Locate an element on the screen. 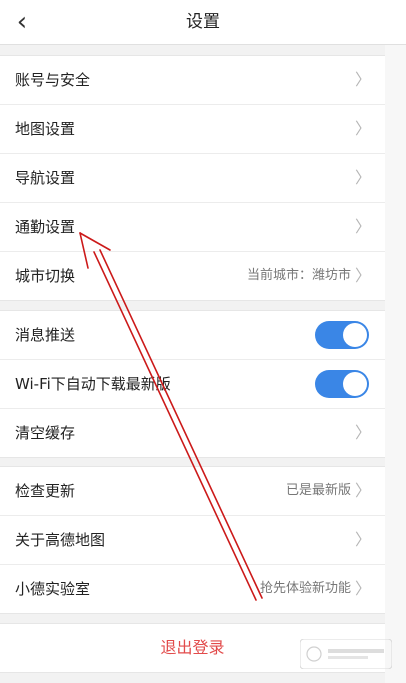 This screenshot has height=683, width=406. arrow-head-right is located at coordinates (95, 241).